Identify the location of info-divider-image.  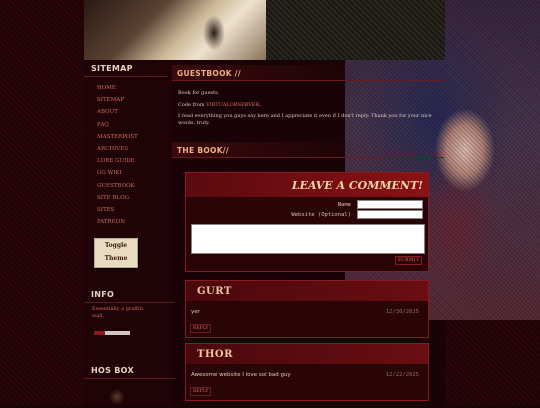
(112, 333).